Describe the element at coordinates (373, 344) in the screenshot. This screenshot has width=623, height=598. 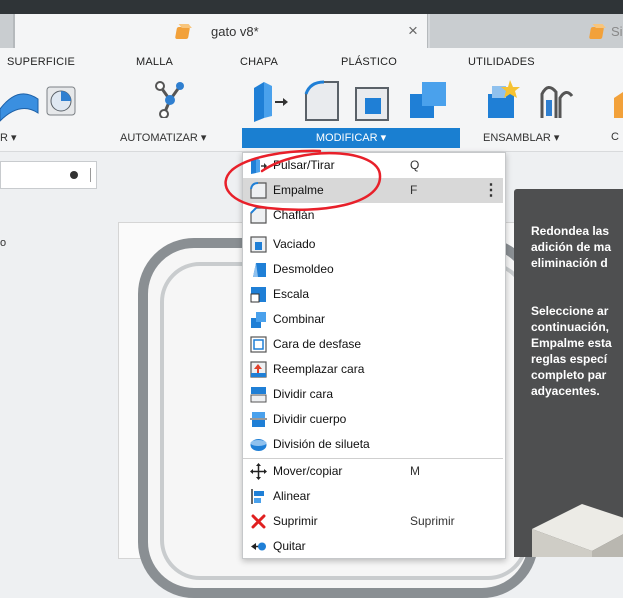
I see `menu-item-cara-de-desfase: Cara de desfase` at that location.